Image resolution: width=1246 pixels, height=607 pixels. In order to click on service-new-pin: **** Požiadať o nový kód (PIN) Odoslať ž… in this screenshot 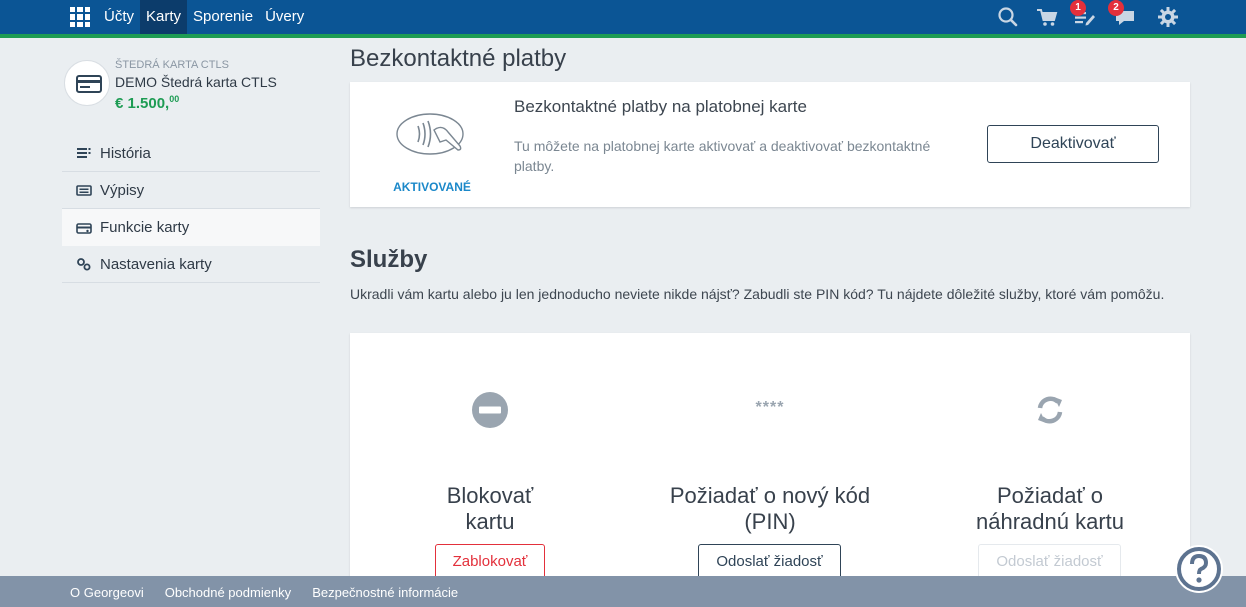, I will do `click(770, 463)`.